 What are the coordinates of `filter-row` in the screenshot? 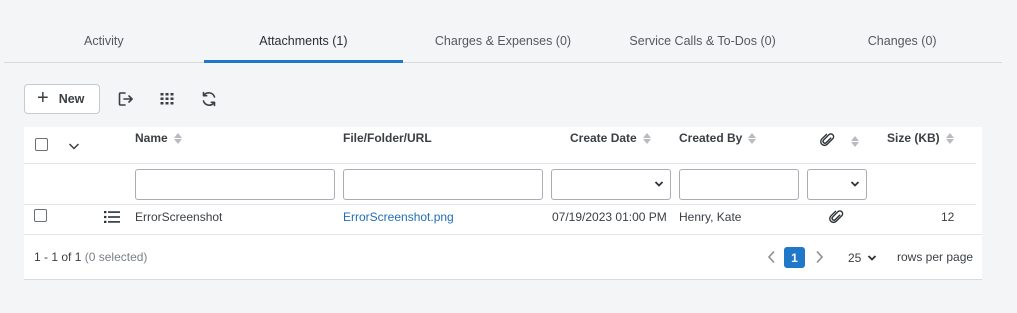 It's located at (500, 184).